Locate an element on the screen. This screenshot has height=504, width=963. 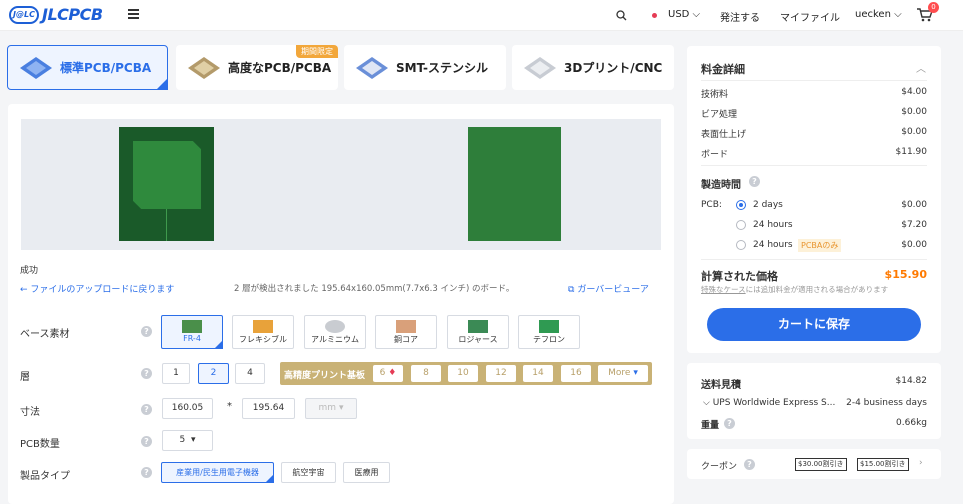
layer-option-1: 1 is located at coordinates (176, 373).